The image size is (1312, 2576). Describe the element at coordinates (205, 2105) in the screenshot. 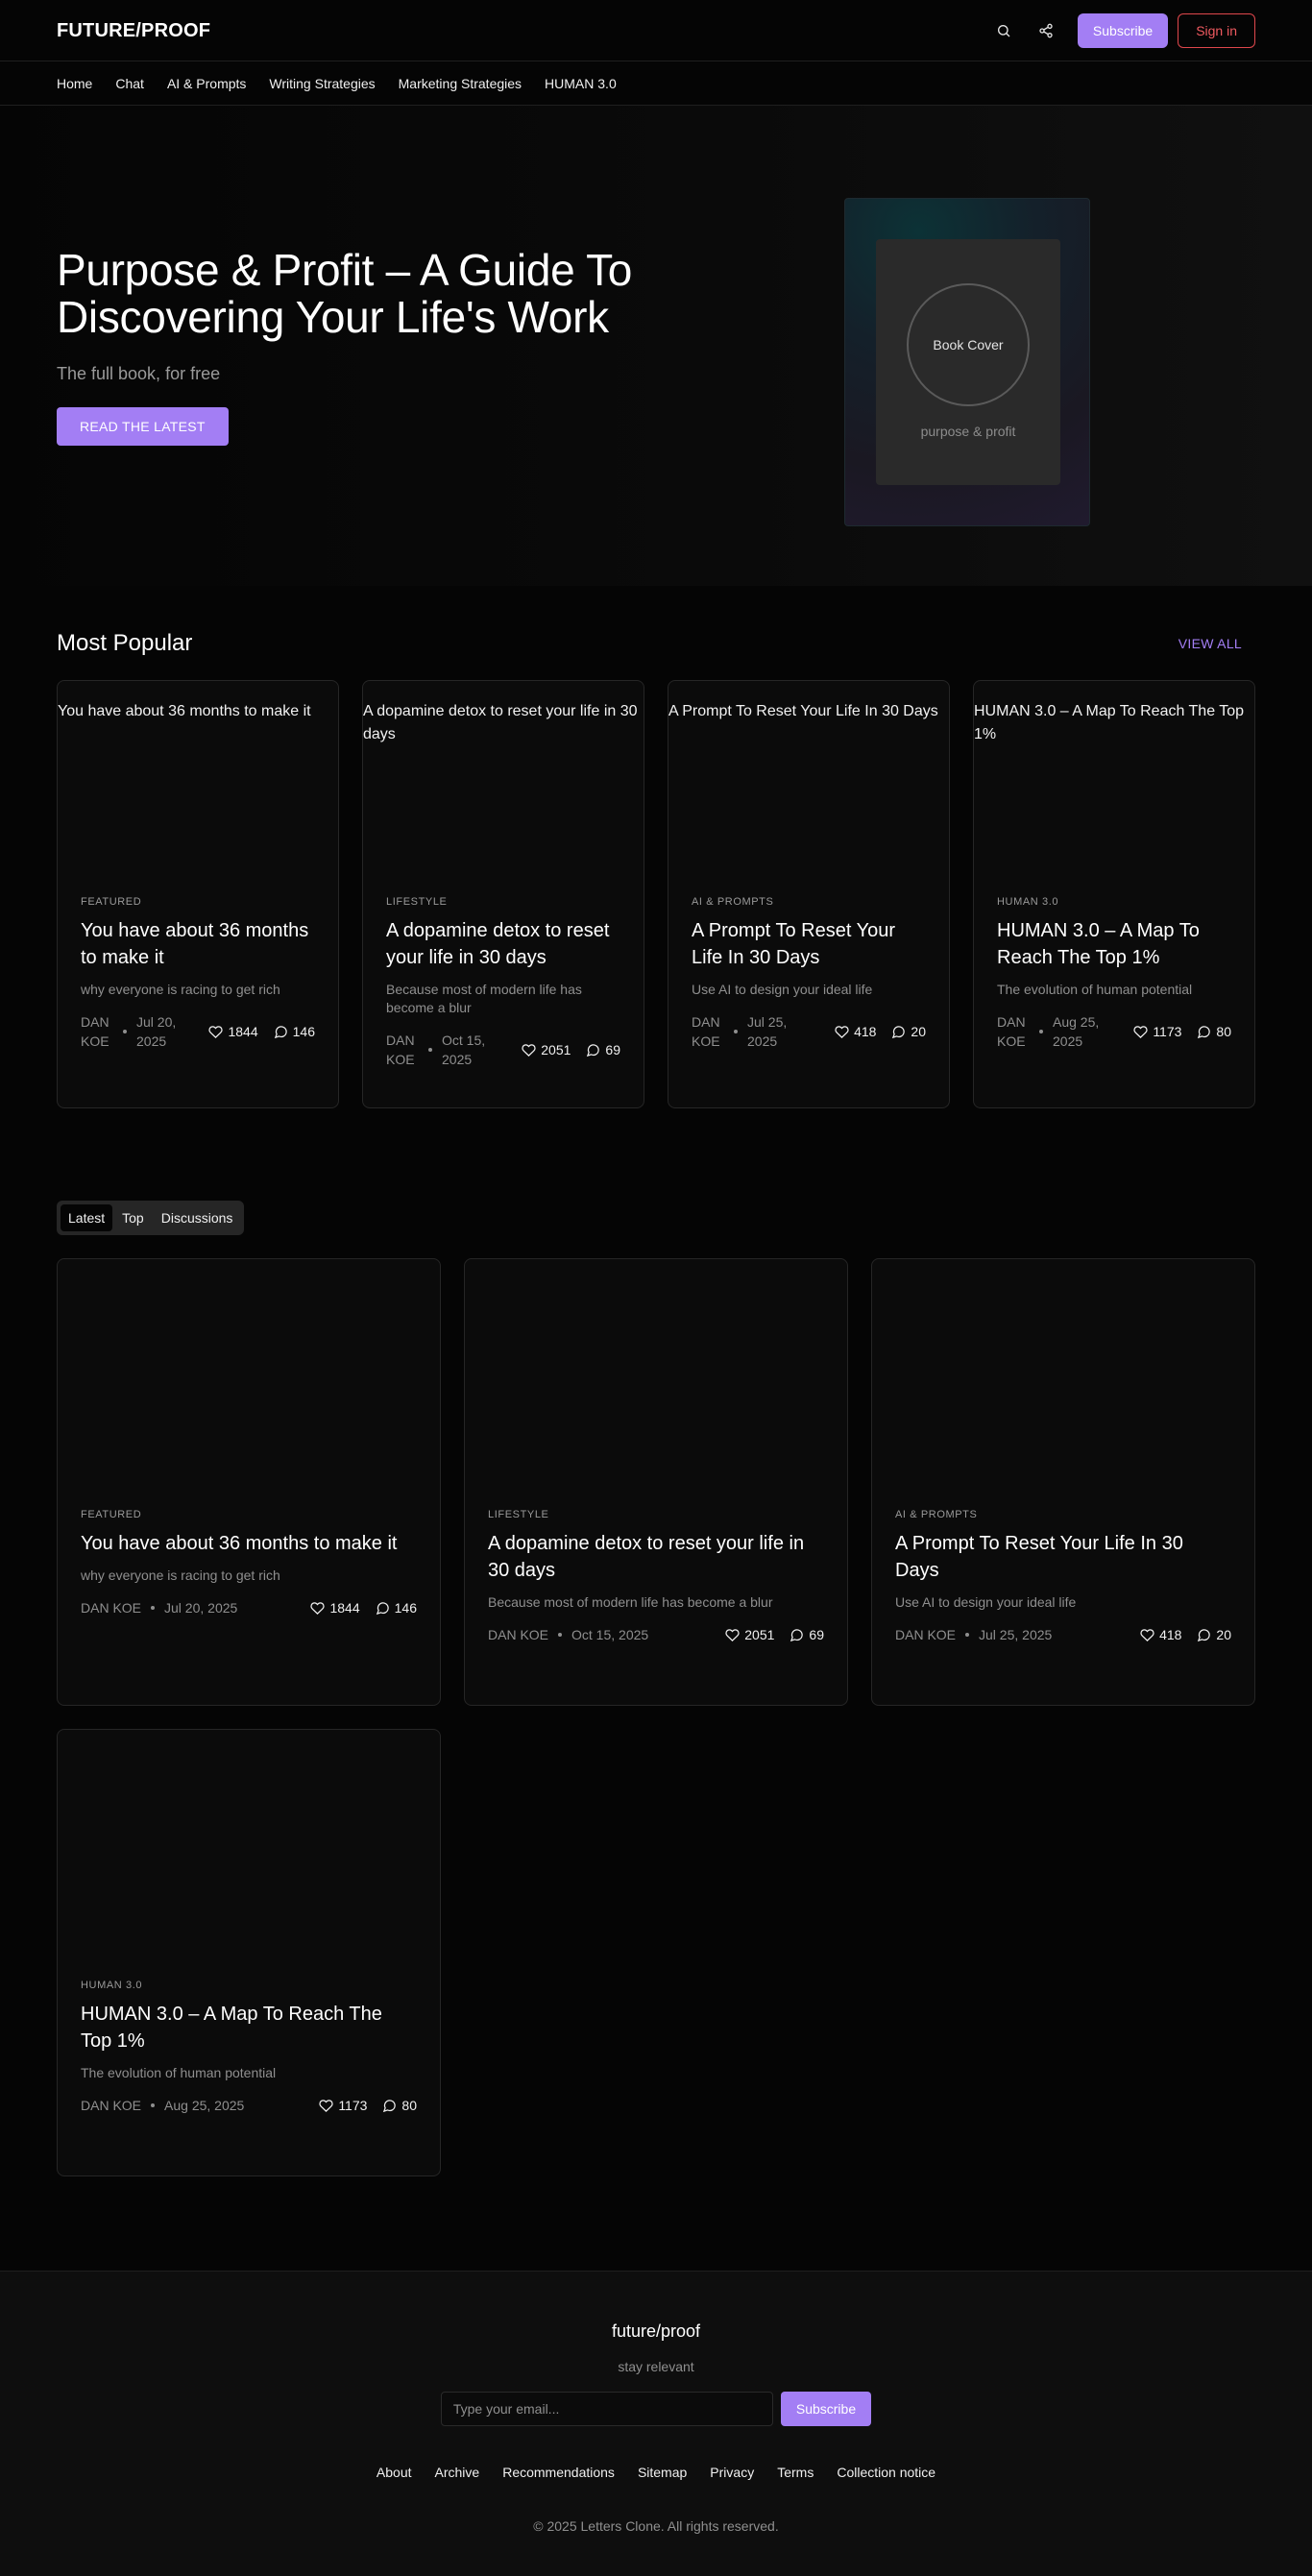

I see `post-date: Aug 25, 2025` at that location.